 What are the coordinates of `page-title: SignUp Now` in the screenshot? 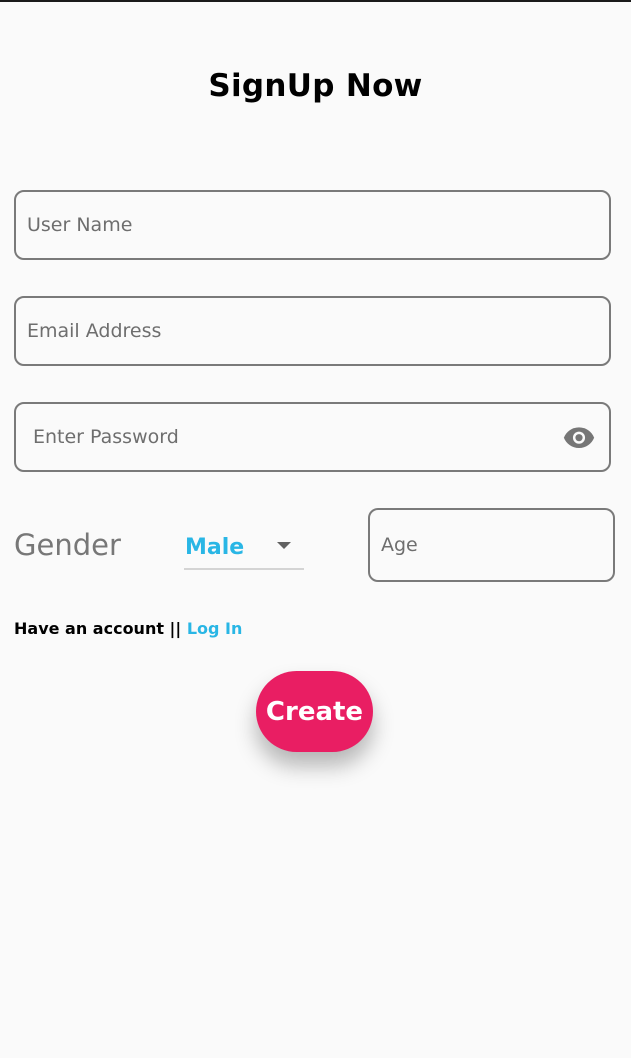 It's located at (315, 86).